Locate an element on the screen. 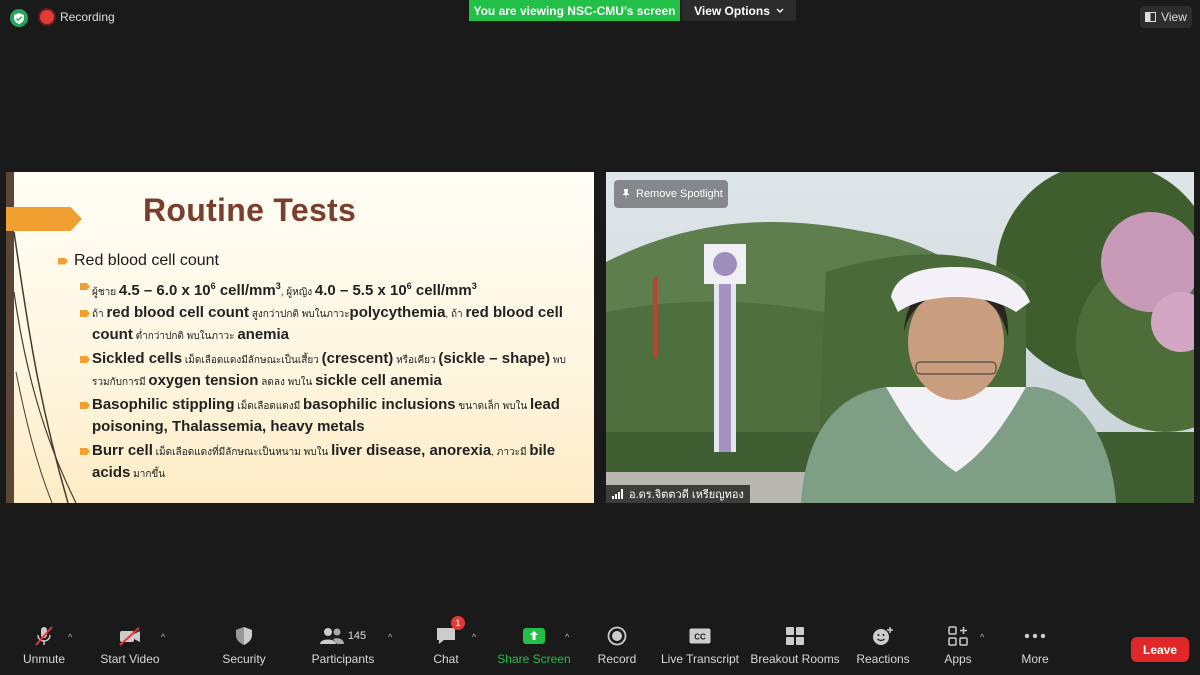 Image resolution: width=1200 pixels, height=675 pixels. item-text: มากขึ้น is located at coordinates (148, 474).